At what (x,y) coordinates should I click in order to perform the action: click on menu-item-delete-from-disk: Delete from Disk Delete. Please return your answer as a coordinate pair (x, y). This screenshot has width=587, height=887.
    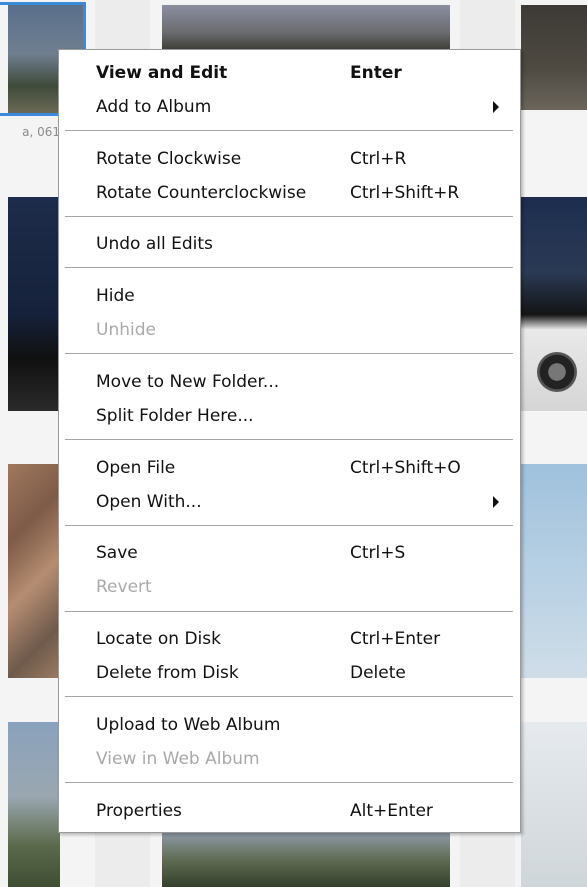
    Looking at the image, I should click on (289, 673).